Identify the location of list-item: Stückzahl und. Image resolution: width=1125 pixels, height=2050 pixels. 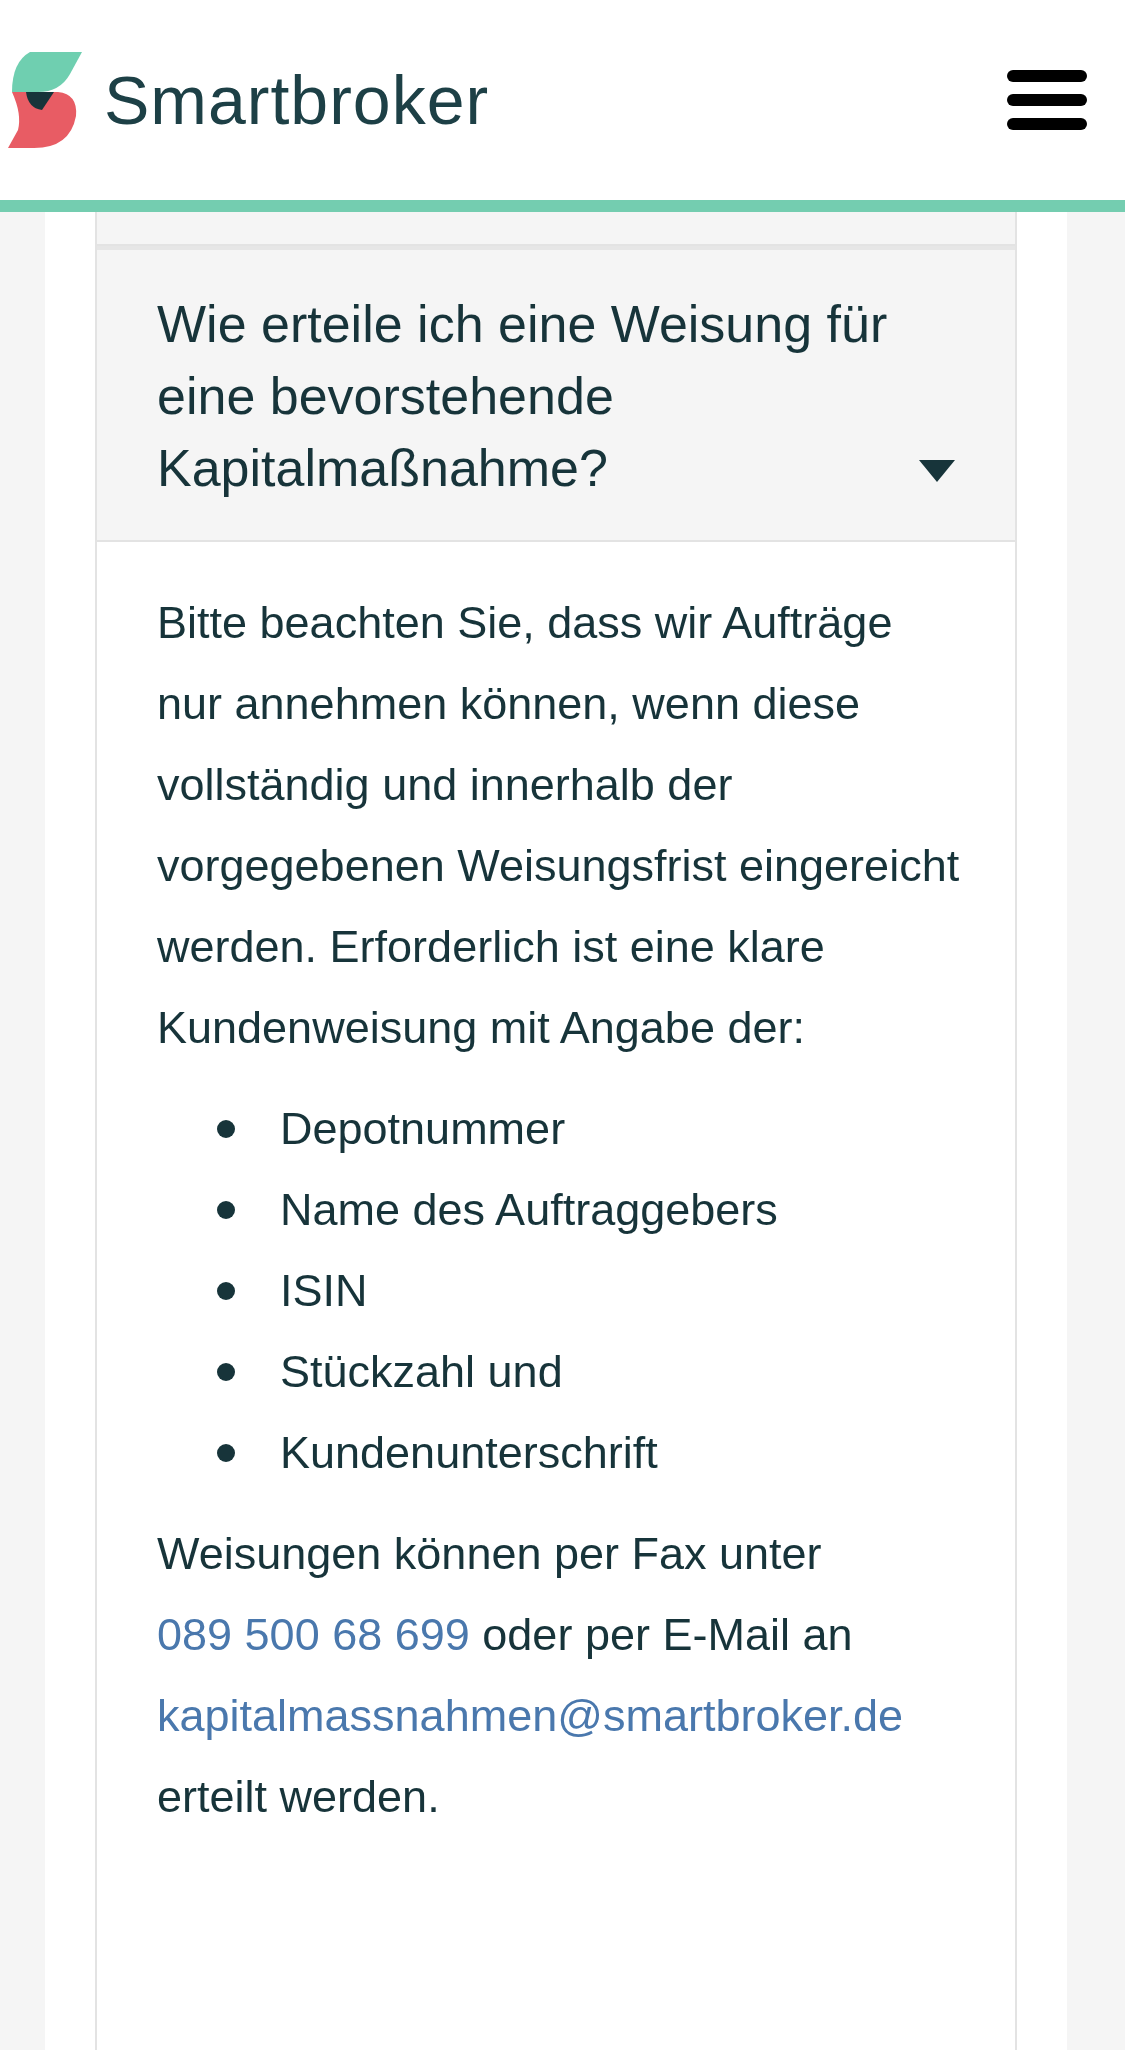
(421, 1372).